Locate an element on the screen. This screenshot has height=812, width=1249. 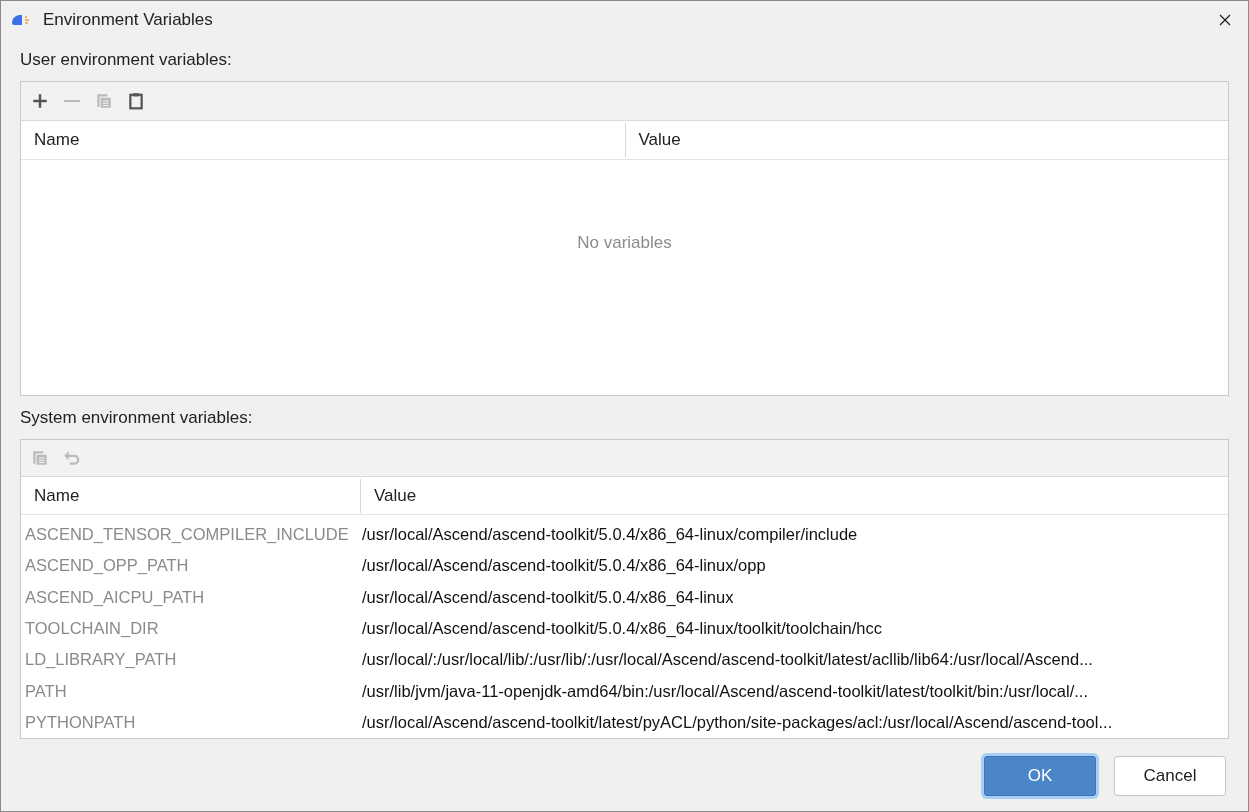
variable-value: /usr/local/Ascend/ascend-toolkit/5.0.4/x86_64-linux is located at coordinates (548, 597).